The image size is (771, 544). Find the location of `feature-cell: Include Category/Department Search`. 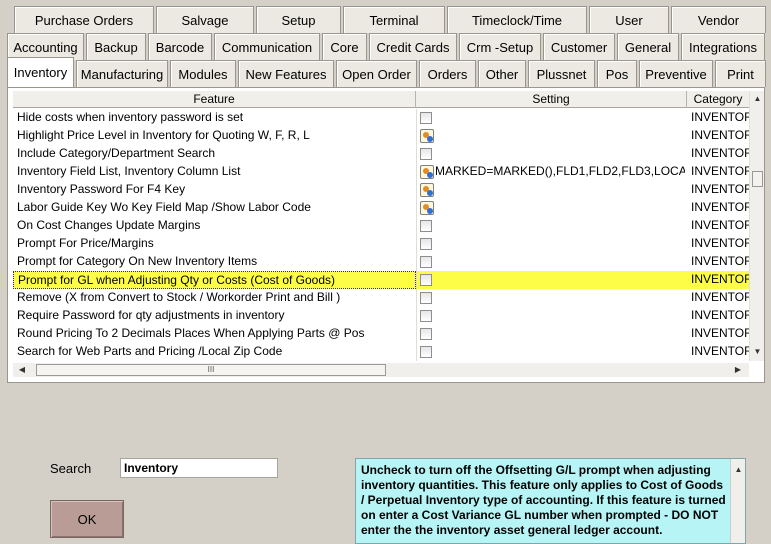

feature-cell: Include Category/Department Search is located at coordinates (214, 154).